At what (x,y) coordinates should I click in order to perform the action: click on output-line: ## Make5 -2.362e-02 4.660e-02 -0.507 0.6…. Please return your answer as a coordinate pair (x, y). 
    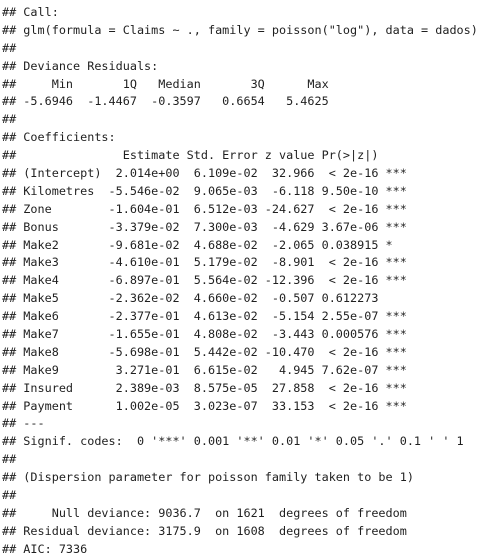
    Looking at the image, I should click on (190, 298).